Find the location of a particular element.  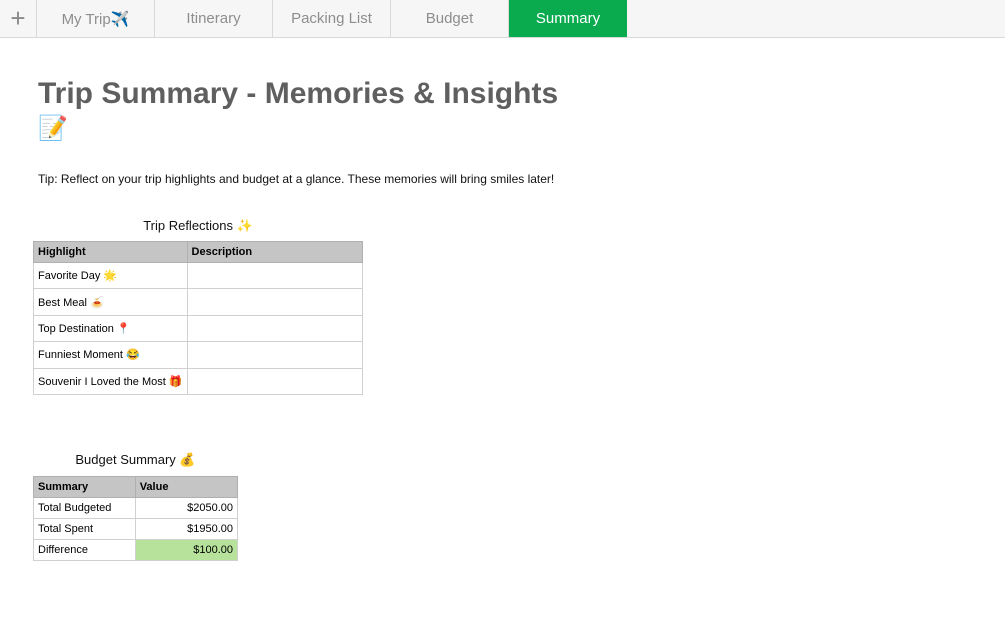

table-row: Top Destination 📍 is located at coordinates (198, 328).